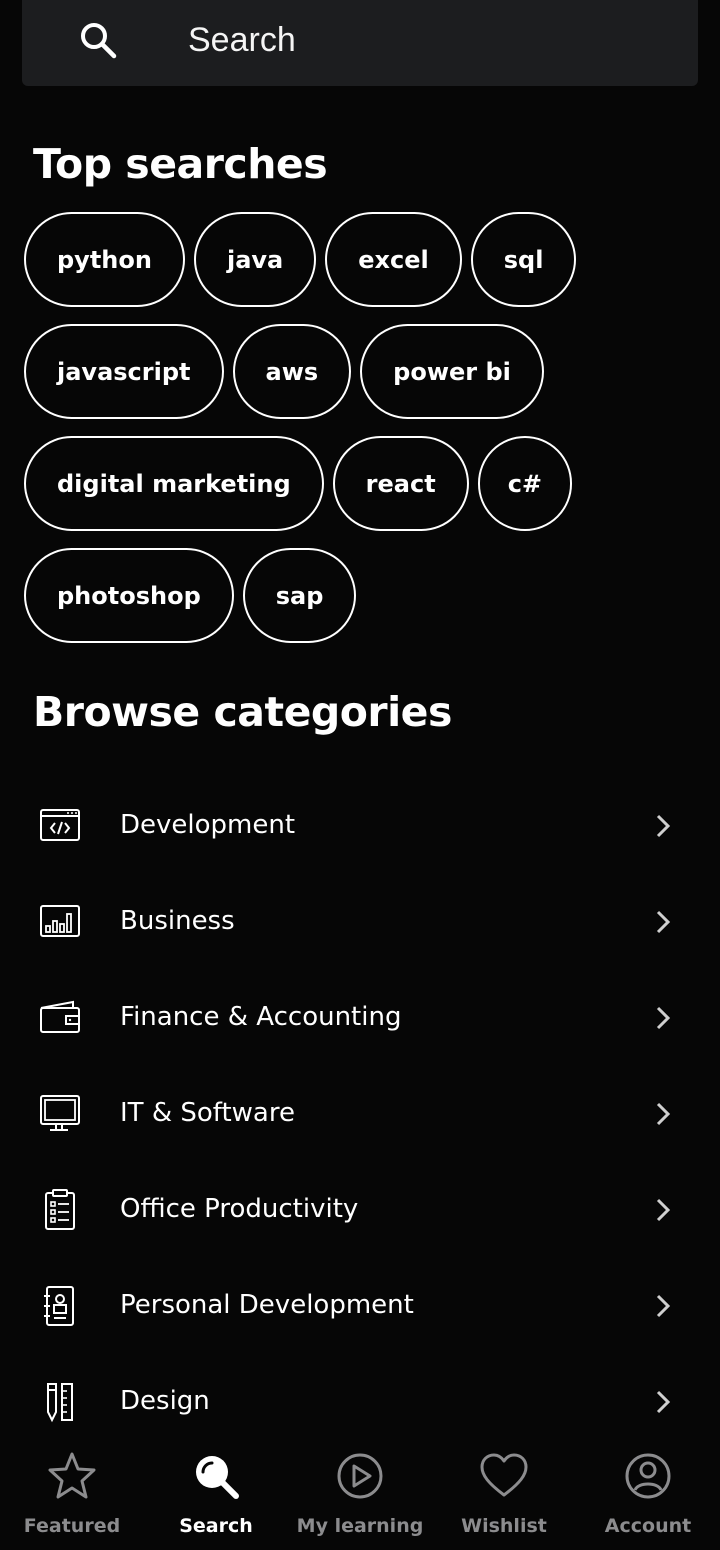  What do you see at coordinates (165, 1401) in the screenshot?
I see `category-label: Design` at bounding box center [165, 1401].